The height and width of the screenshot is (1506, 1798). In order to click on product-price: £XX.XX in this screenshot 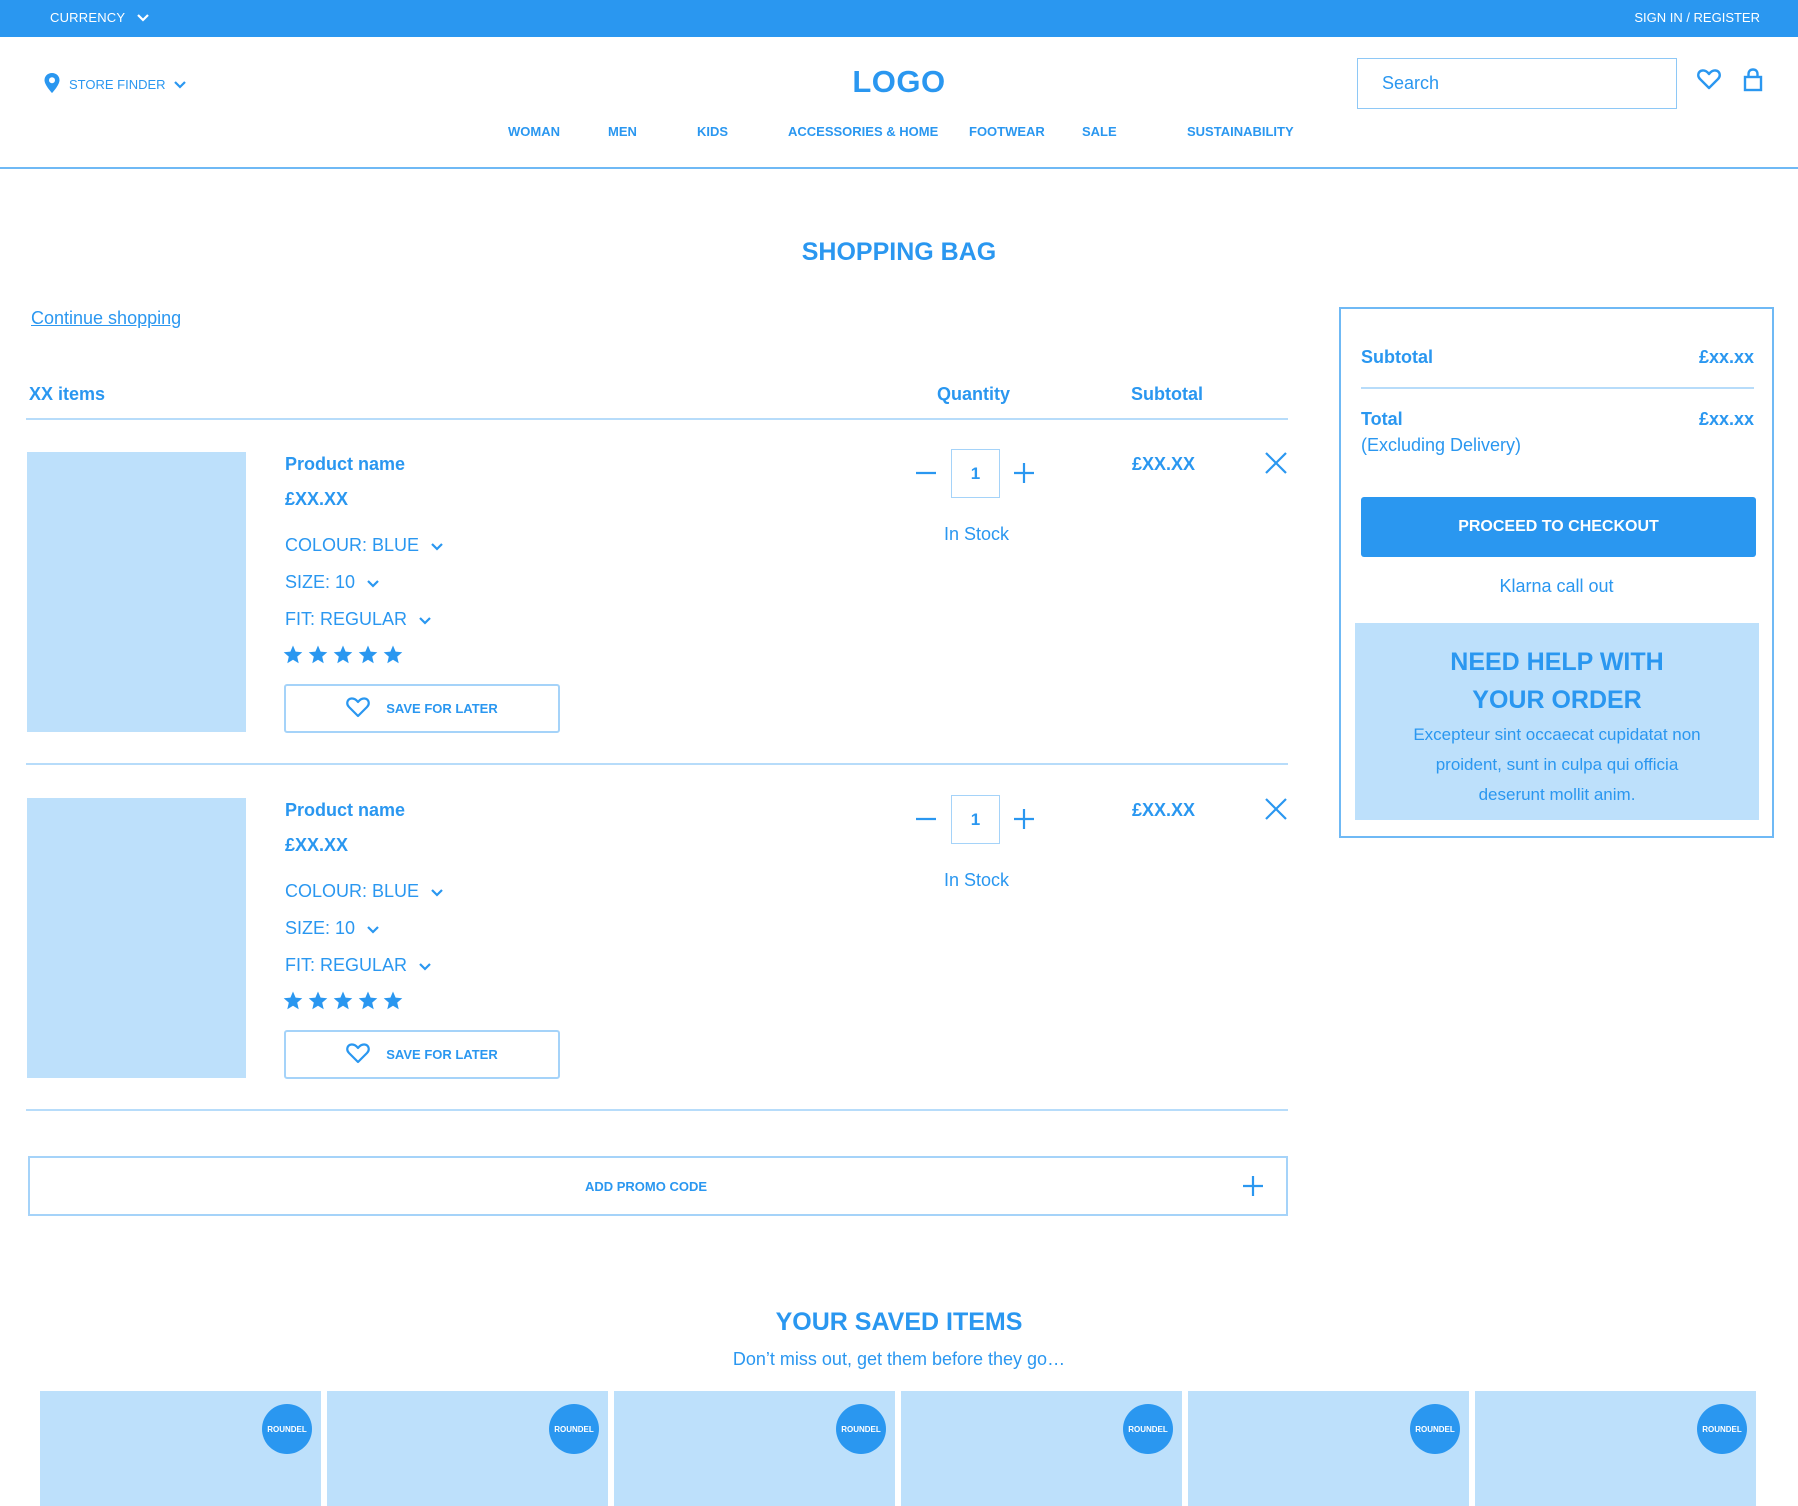, I will do `click(317, 499)`.